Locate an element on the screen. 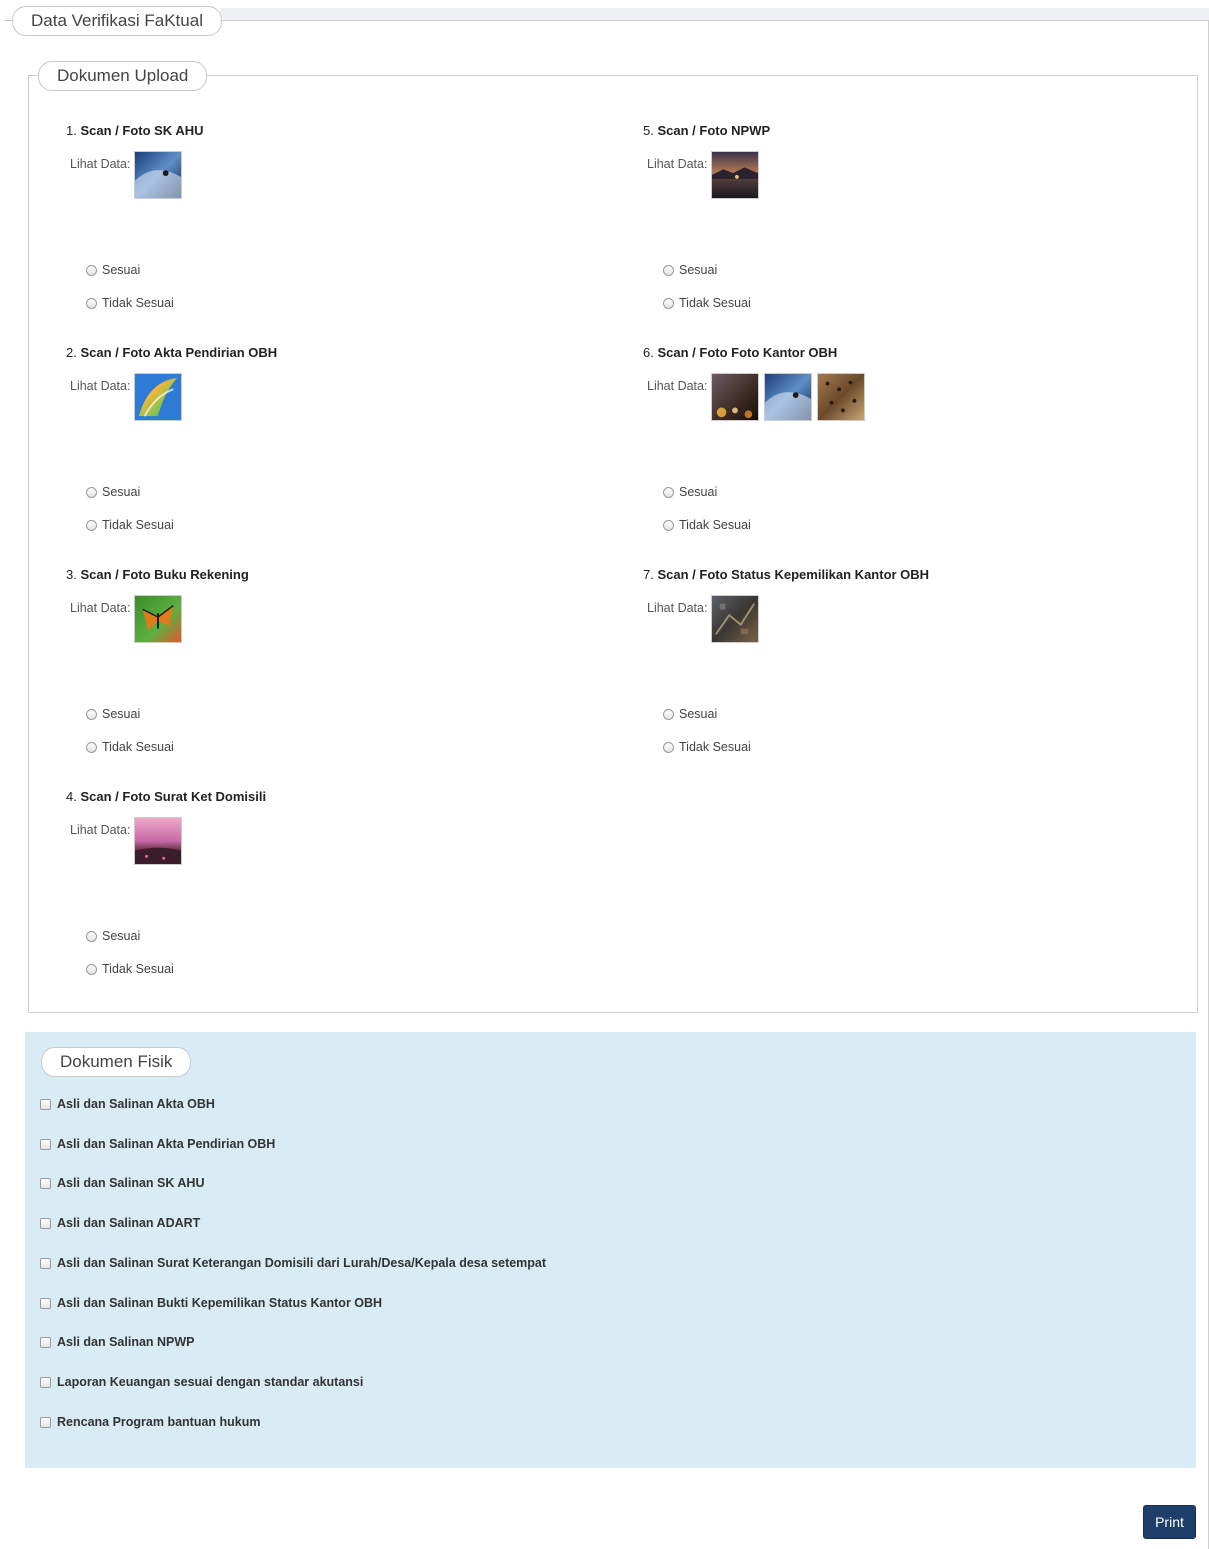  header-strip is located at coordinates (714, 14).